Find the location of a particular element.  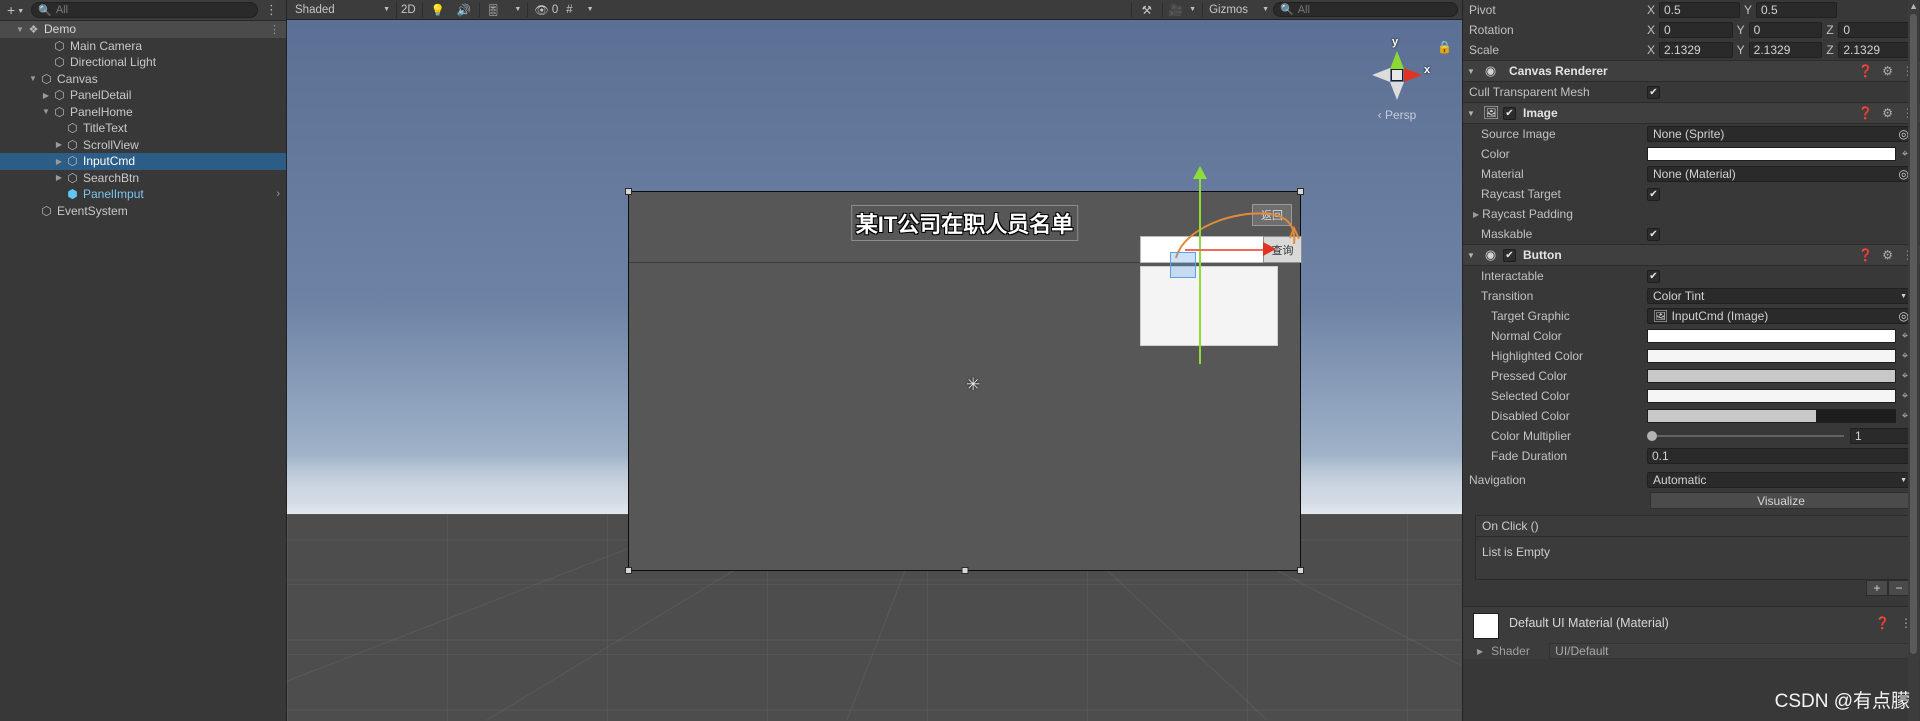

add-listener-button: + is located at coordinates (1877, 588).